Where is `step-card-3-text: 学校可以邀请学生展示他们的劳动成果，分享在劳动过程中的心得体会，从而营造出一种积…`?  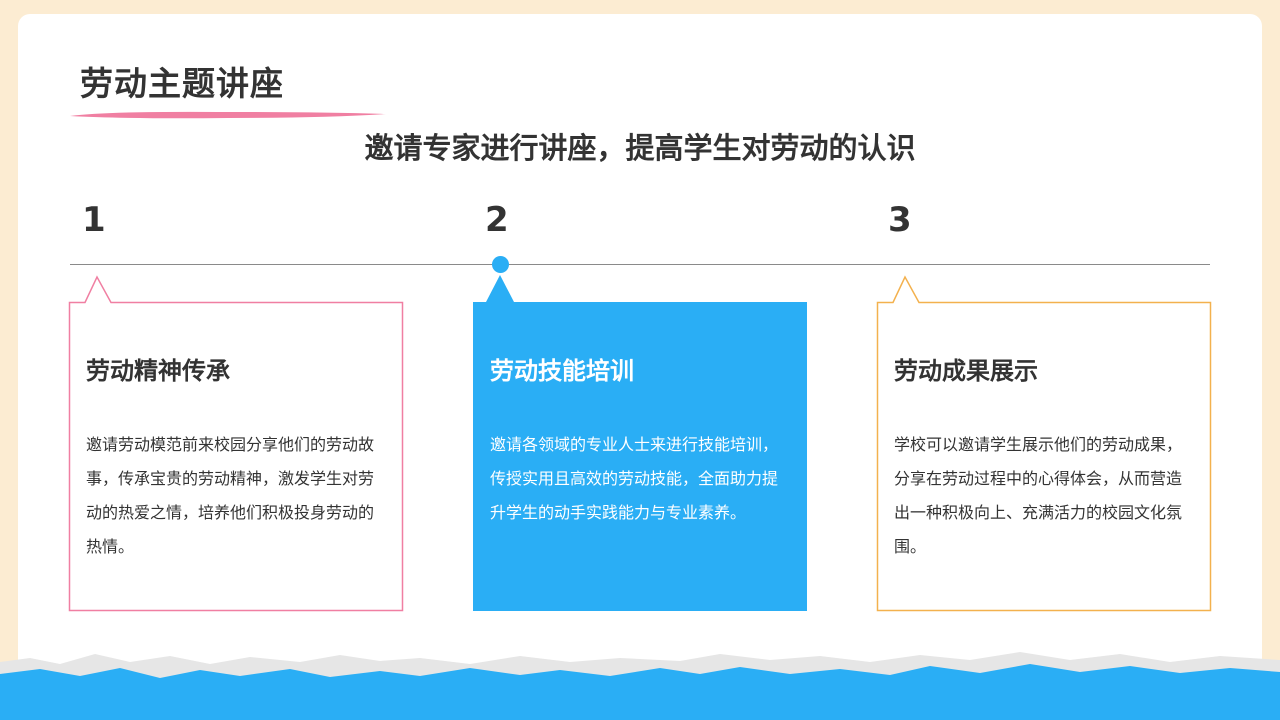
step-card-3-text: 学校可以邀请学生展示他们的劳动成果，分享在劳动过程中的心得体会，从而营造出一种积… is located at coordinates (1038, 495).